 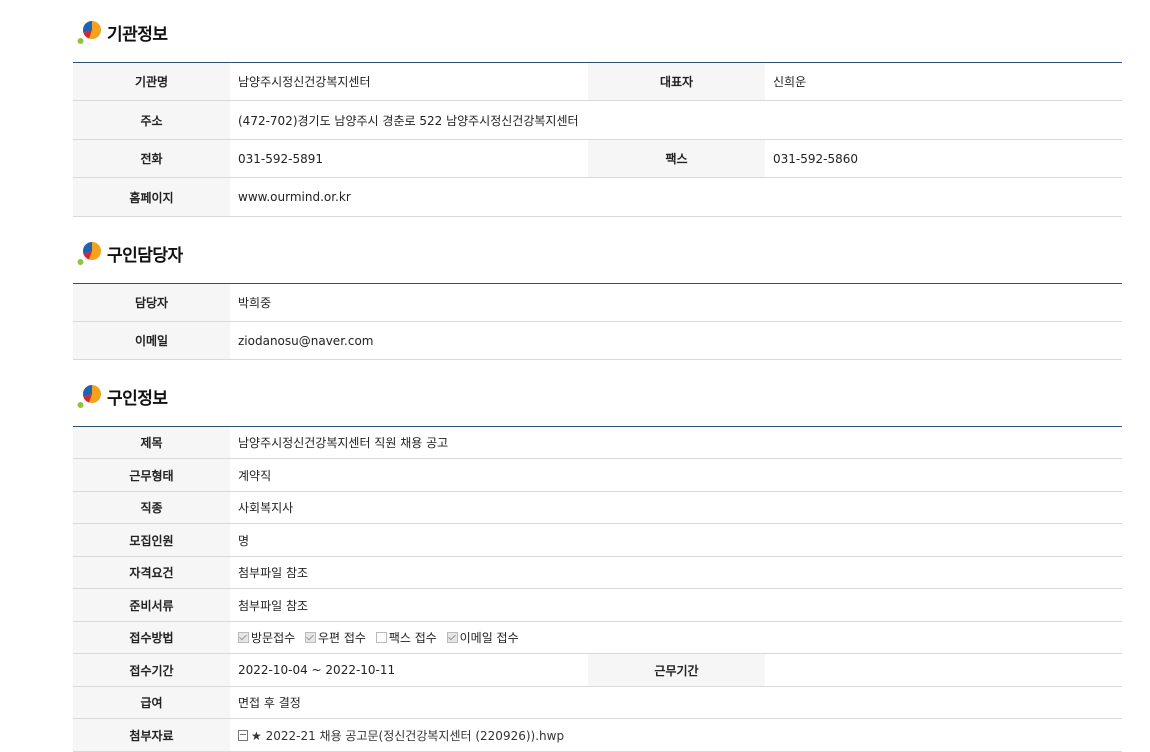 I want to click on subject-label: 제목, so click(x=151, y=442).